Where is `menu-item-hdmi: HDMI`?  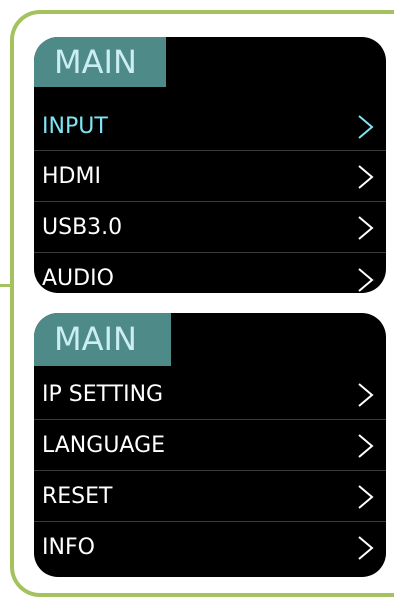
menu-item-hdmi: HDMI is located at coordinates (210, 177).